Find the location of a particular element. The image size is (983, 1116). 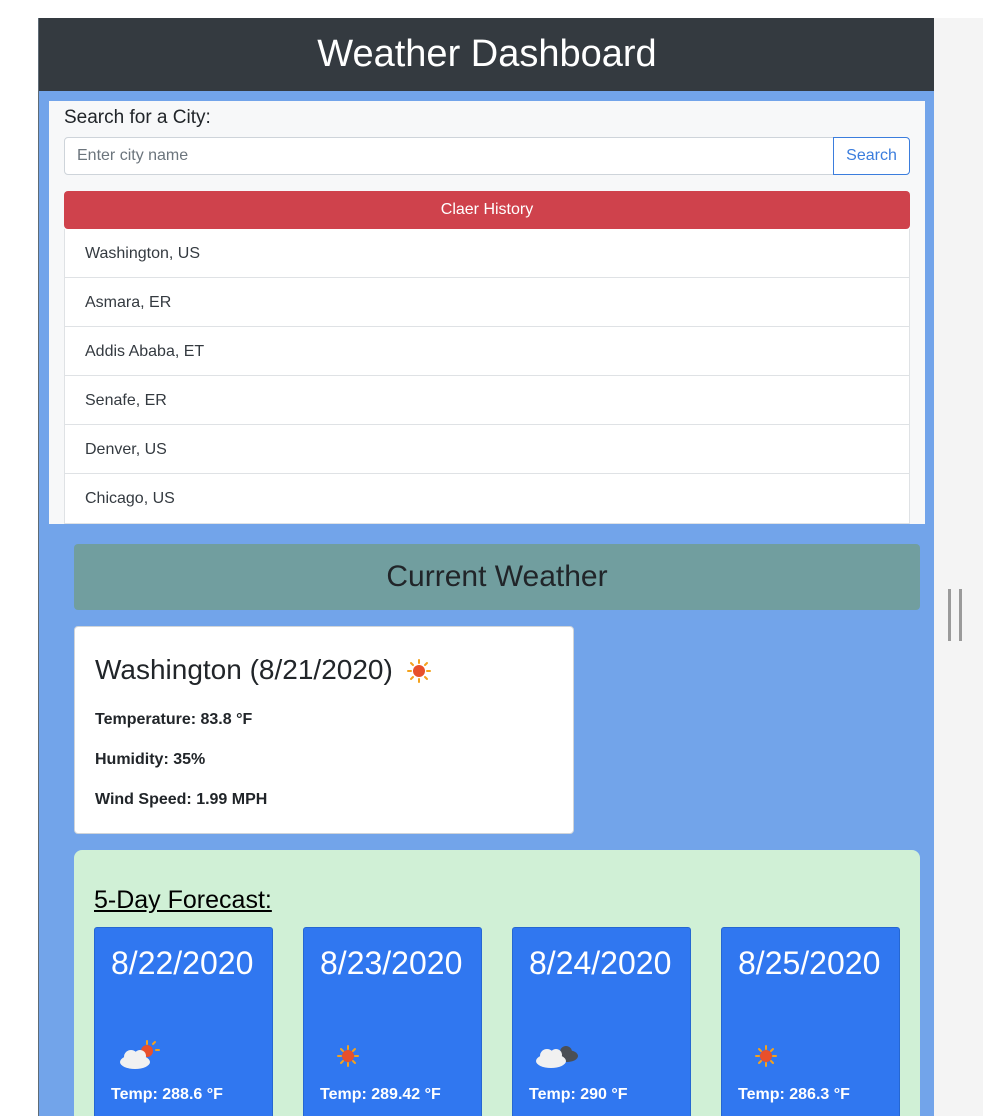

wind-speed-value: Wind Speed: 1.99 MPH is located at coordinates (181, 799).